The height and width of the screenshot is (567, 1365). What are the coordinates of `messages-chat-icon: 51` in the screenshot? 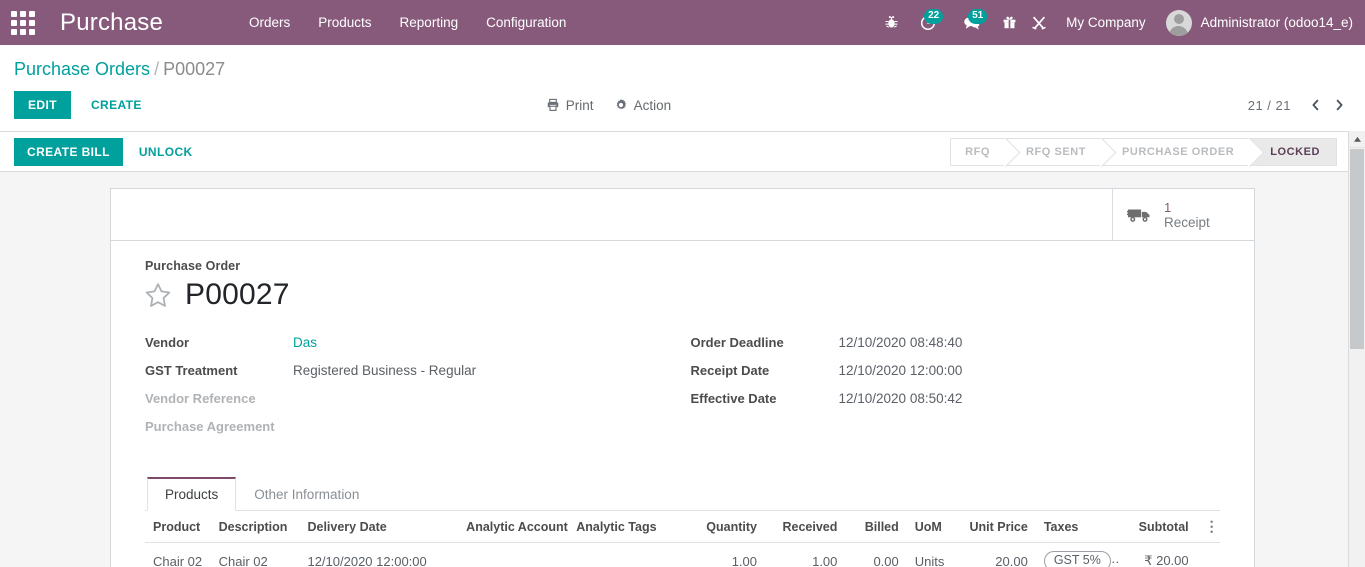 It's located at (972, 22).